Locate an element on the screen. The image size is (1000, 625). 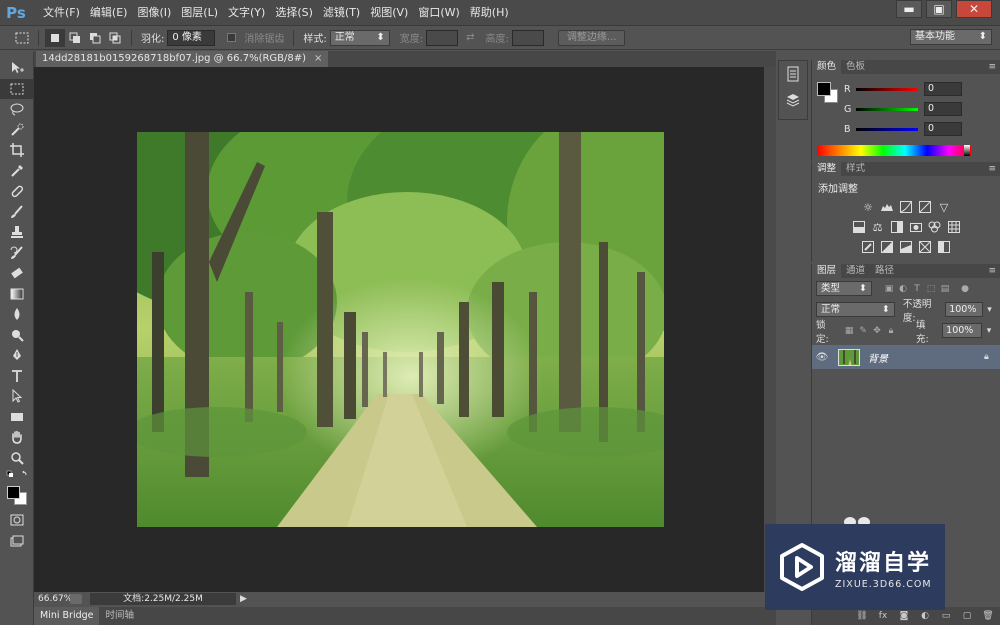
add-selection-icon is located at coordinates (75, 38).